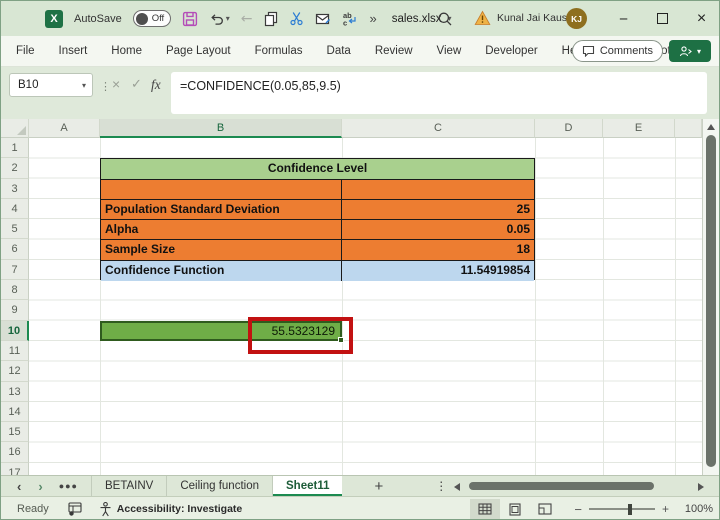  Describe the element at coordinates (15, 148) in the screenshot. I see `row-header-1: 1` at that location.